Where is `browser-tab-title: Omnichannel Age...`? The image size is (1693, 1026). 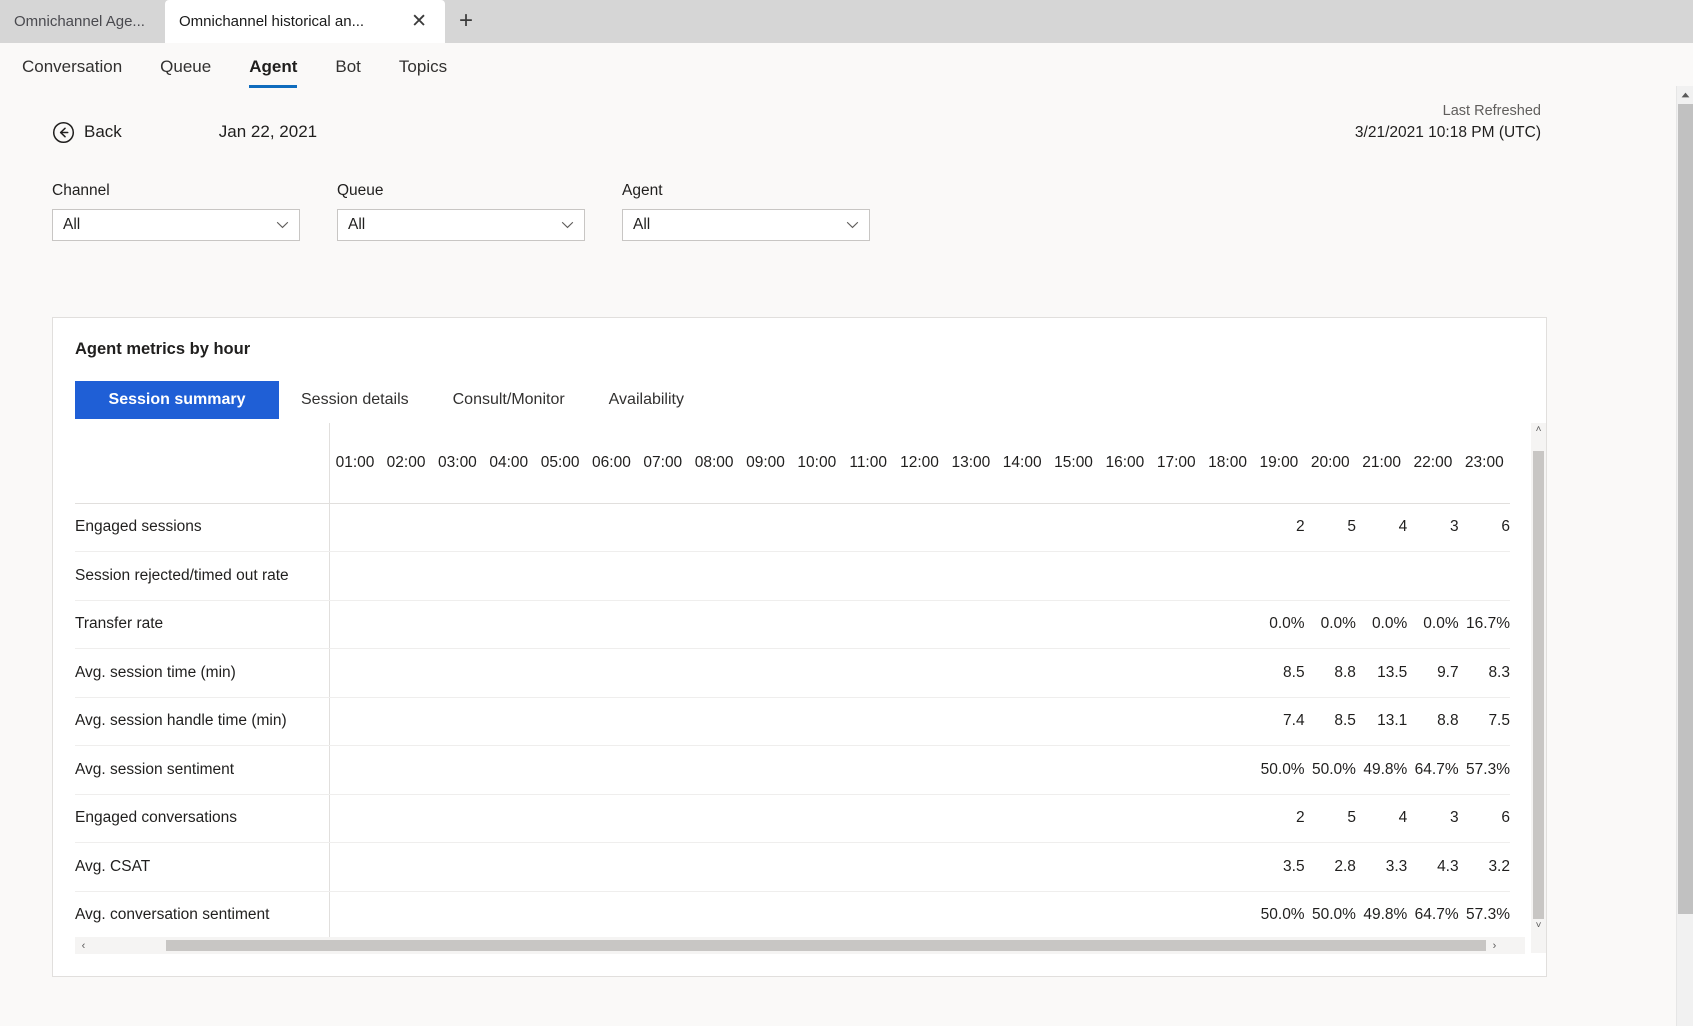 browser-tab-title: Omnichannel Age... is located at coordinates (79, 21).